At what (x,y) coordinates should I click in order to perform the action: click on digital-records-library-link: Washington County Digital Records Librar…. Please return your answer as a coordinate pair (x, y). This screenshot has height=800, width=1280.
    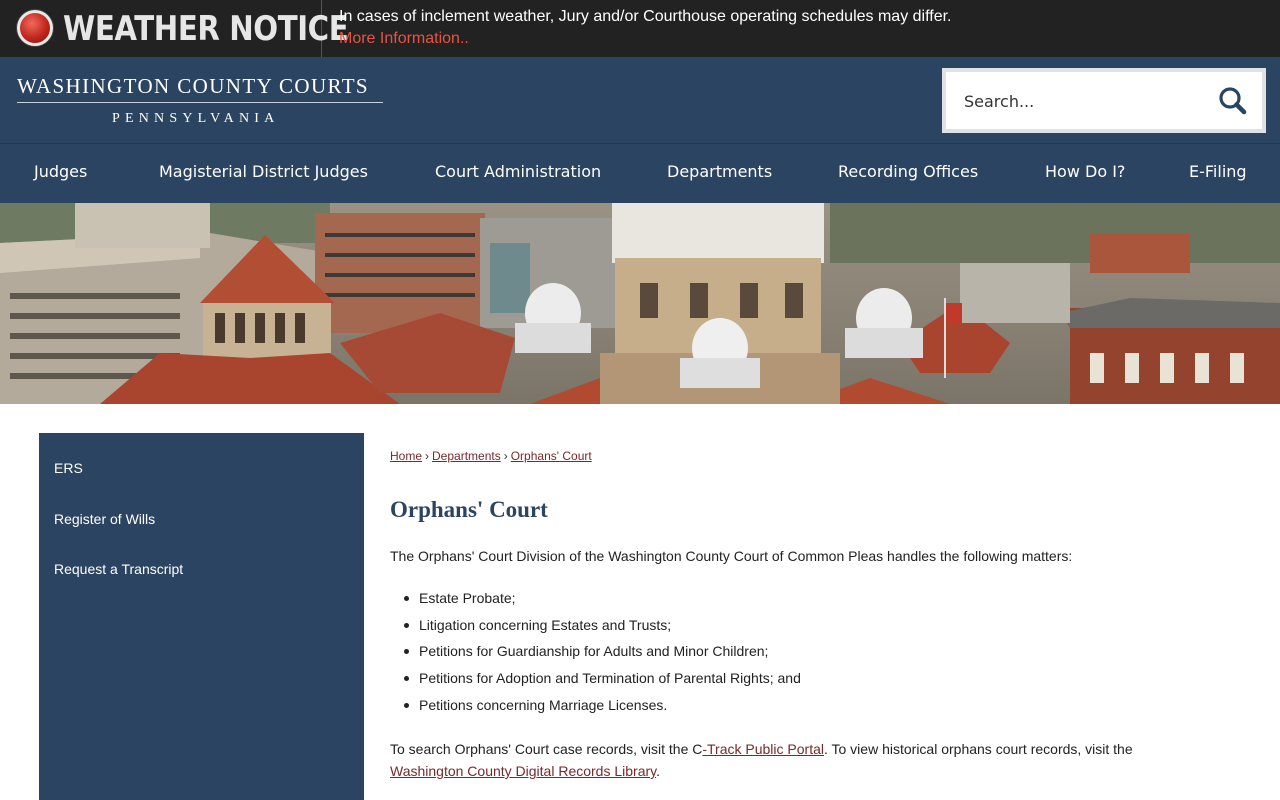
    Looking at the image, I should click on (523, 771).